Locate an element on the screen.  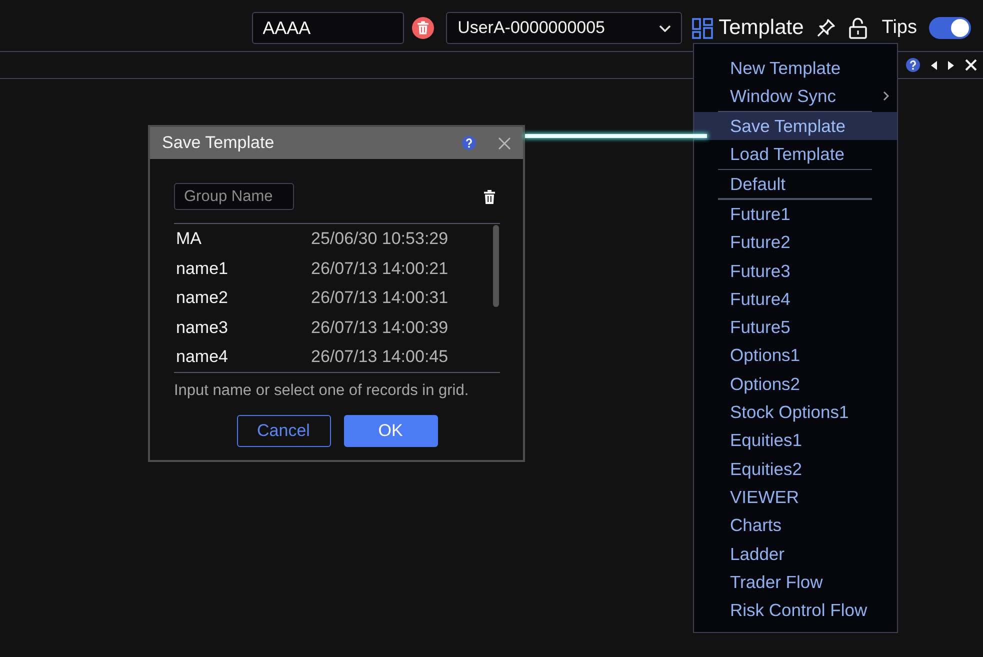
menu-item: Future5 is located at coordinates (795, 327).